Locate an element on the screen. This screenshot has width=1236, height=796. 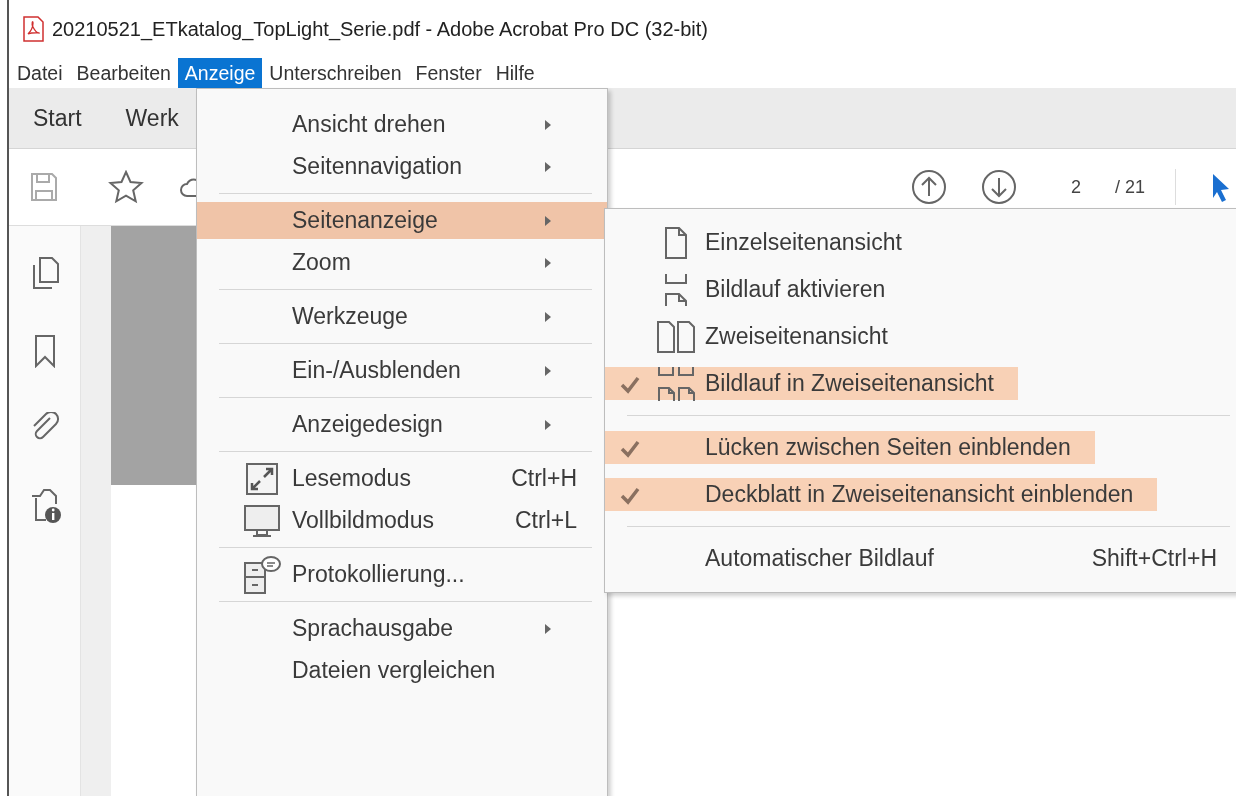
star-icon is located at coordinates (126, 187).